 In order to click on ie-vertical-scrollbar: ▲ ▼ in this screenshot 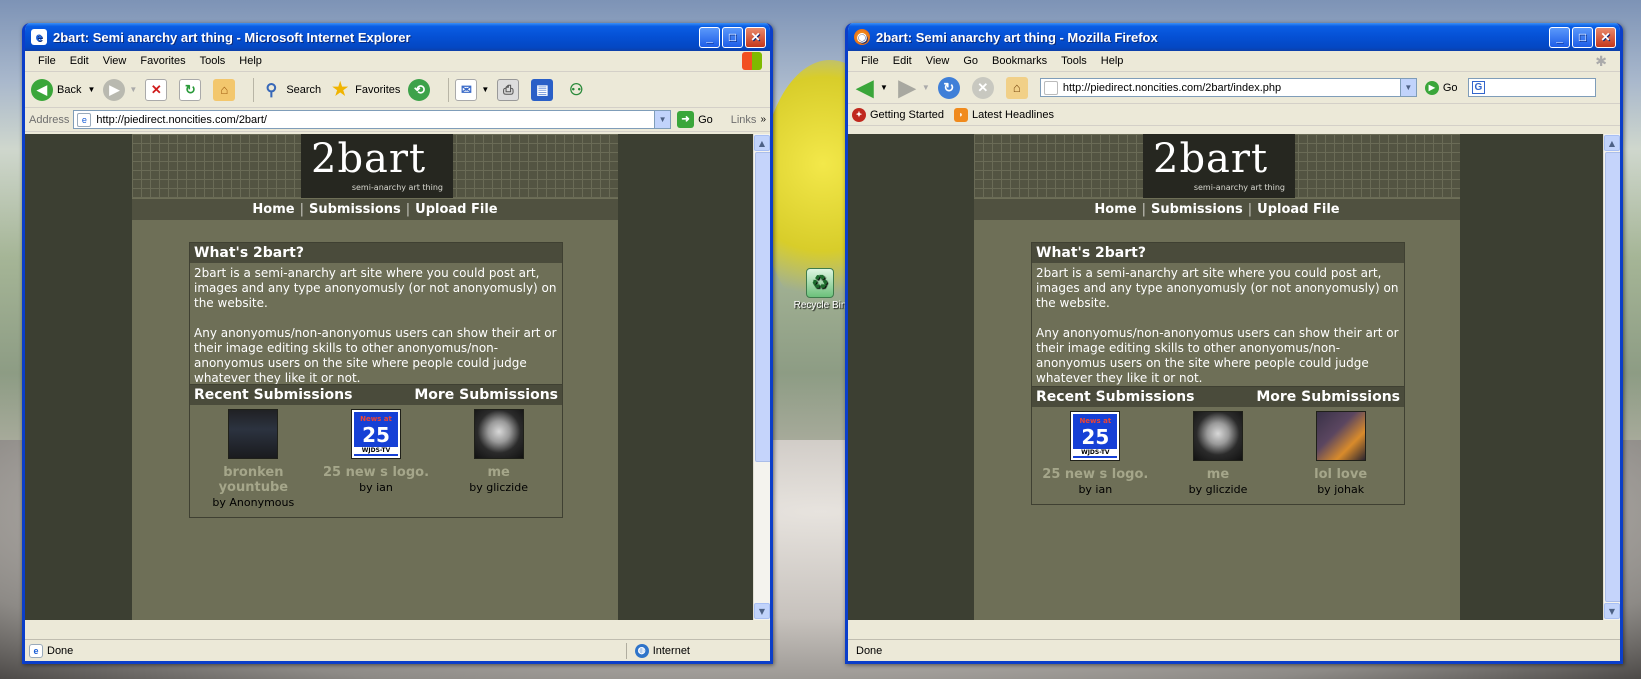, I will do `click(761, 377)`.